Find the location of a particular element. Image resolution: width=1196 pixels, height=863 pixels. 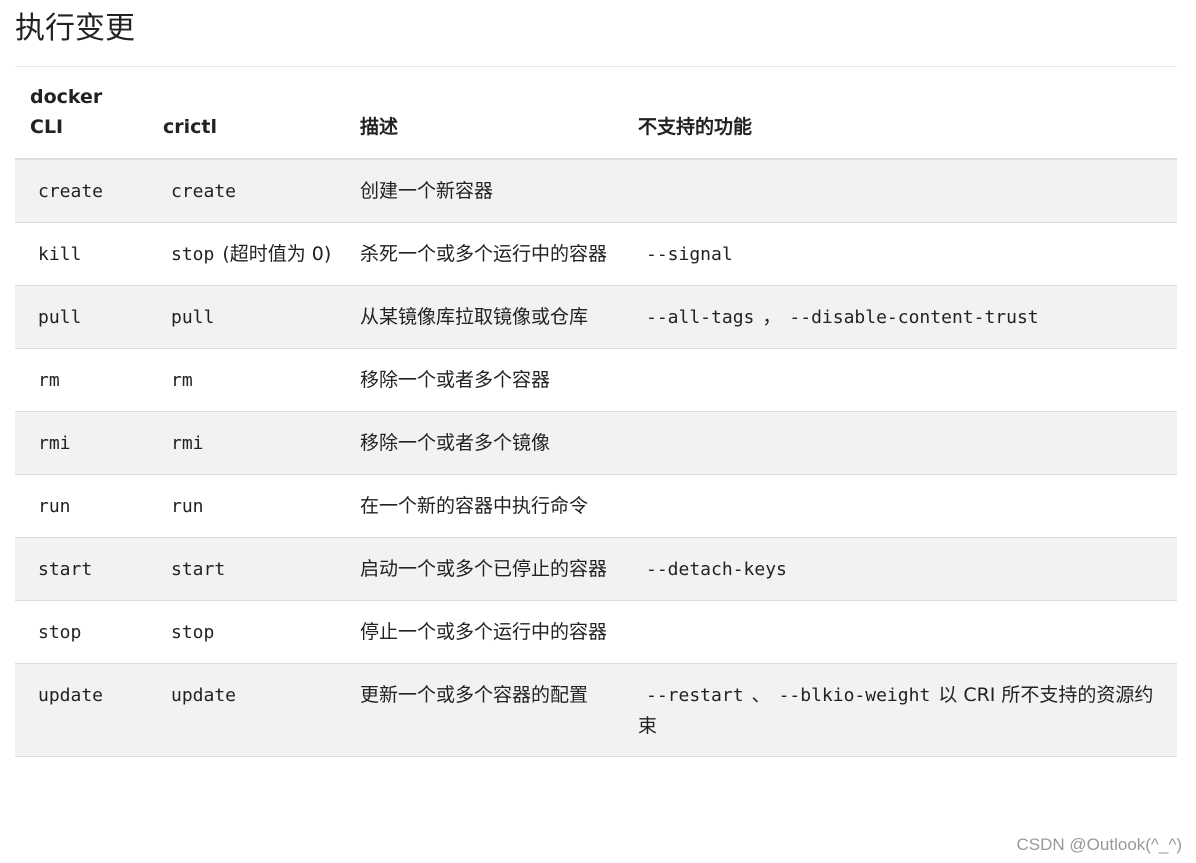

header-docker-cli: docker CLI is located at coordinates (81, 121).